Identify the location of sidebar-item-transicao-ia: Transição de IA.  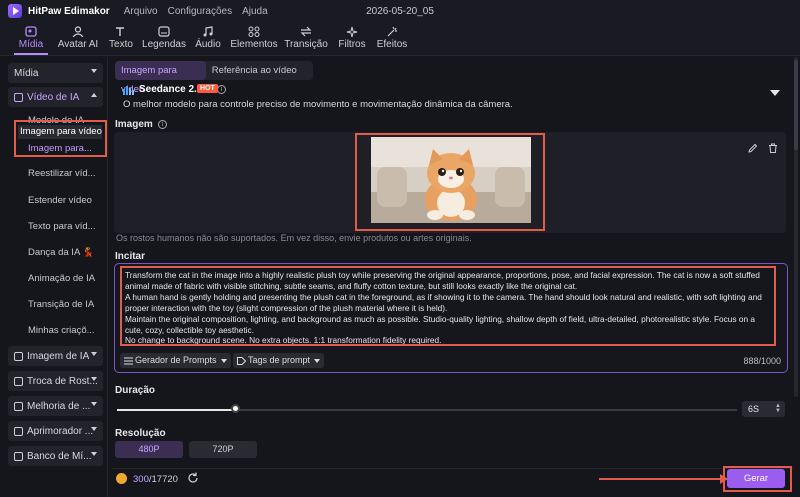
(66, 304).